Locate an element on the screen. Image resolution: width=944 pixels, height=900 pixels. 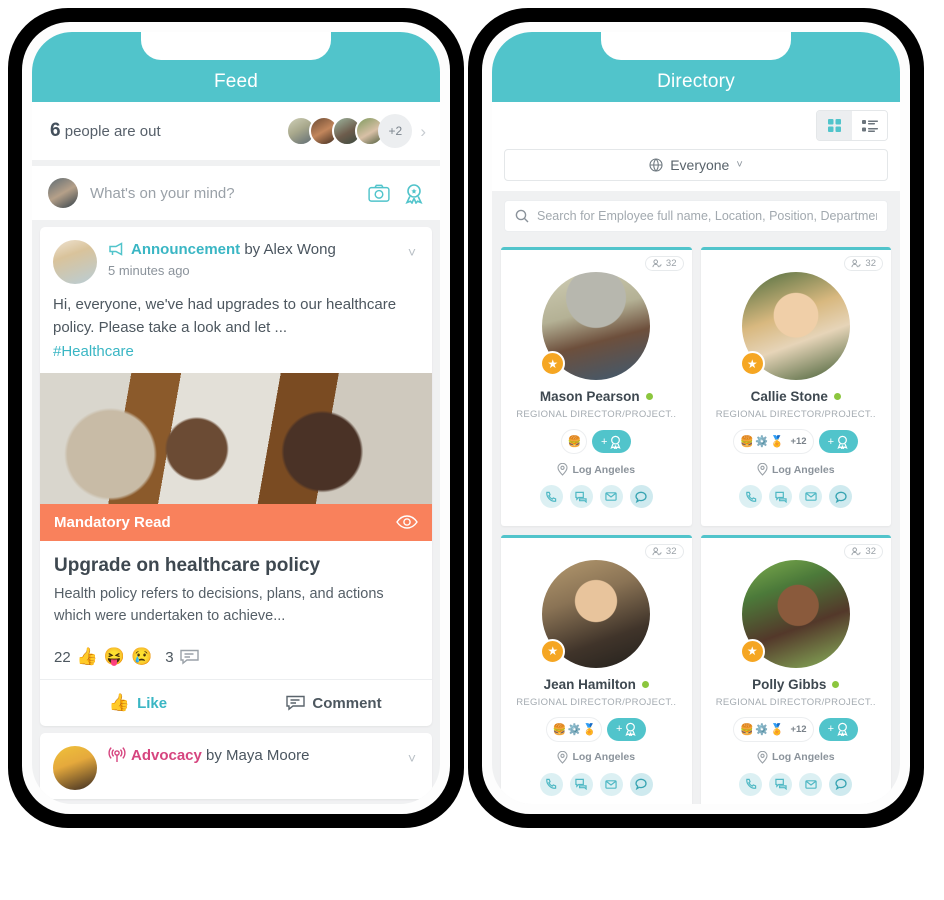
person-badges: 🍔 + is located at coordinates (596, 441).